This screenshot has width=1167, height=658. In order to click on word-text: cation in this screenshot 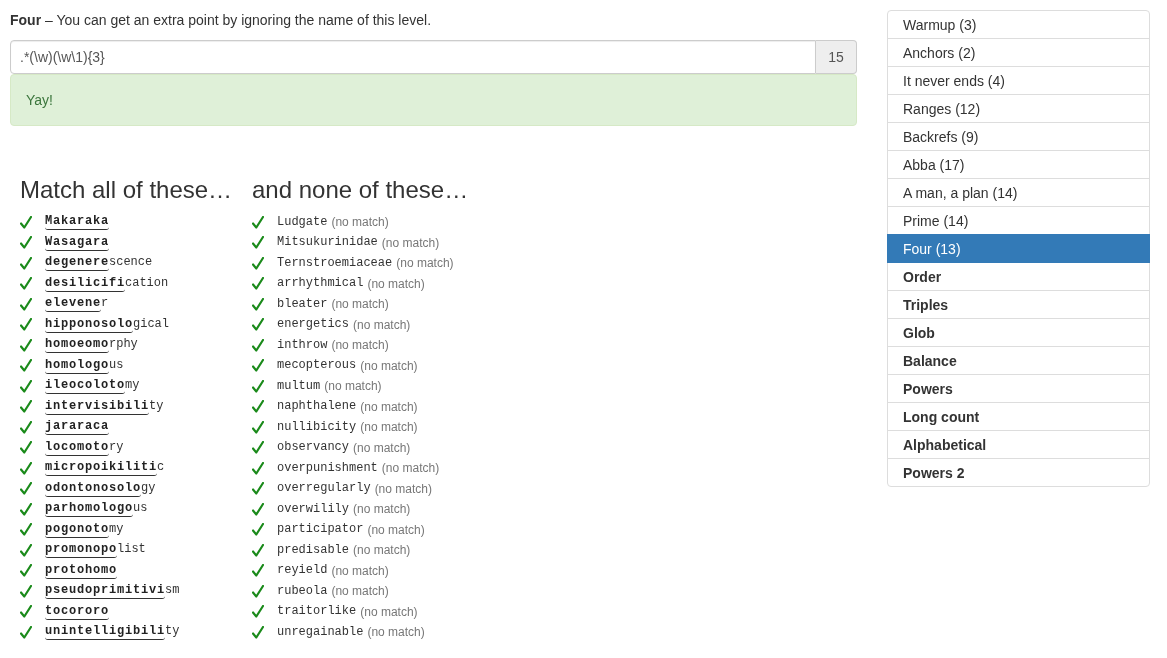, I will do `click(147, 283)`.